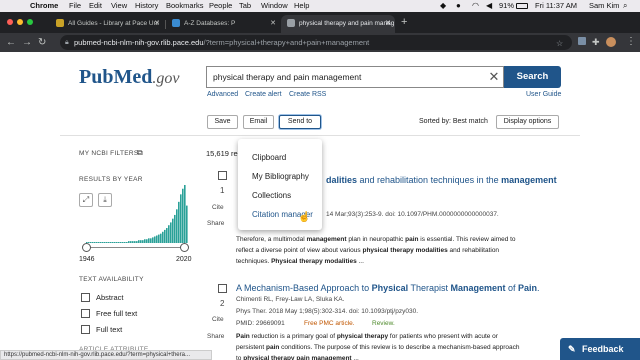  Describe the element at coordinates (109, 329) in the screenshot. I see `full-text-checkbox-label: Full text` at that location.